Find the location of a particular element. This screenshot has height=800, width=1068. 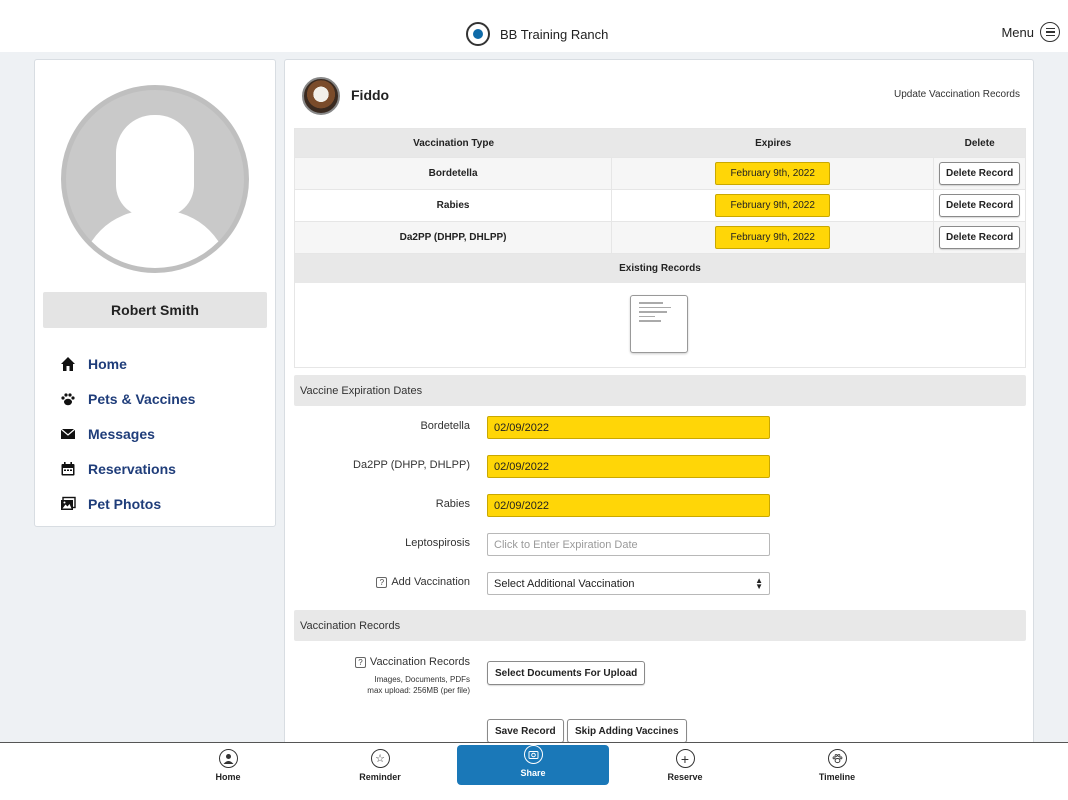

sidebar-item-pets-vaccines: Pets & Vaccines is located at coordinates (127, 398).